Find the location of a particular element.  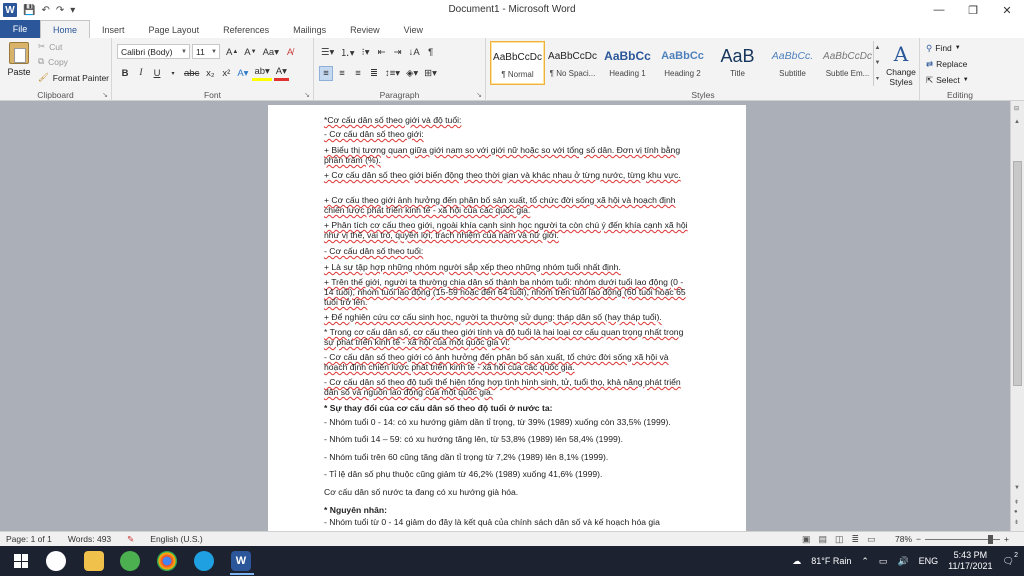

select-button: ⇱ Select ▼ is located at coordinates (947, 80).